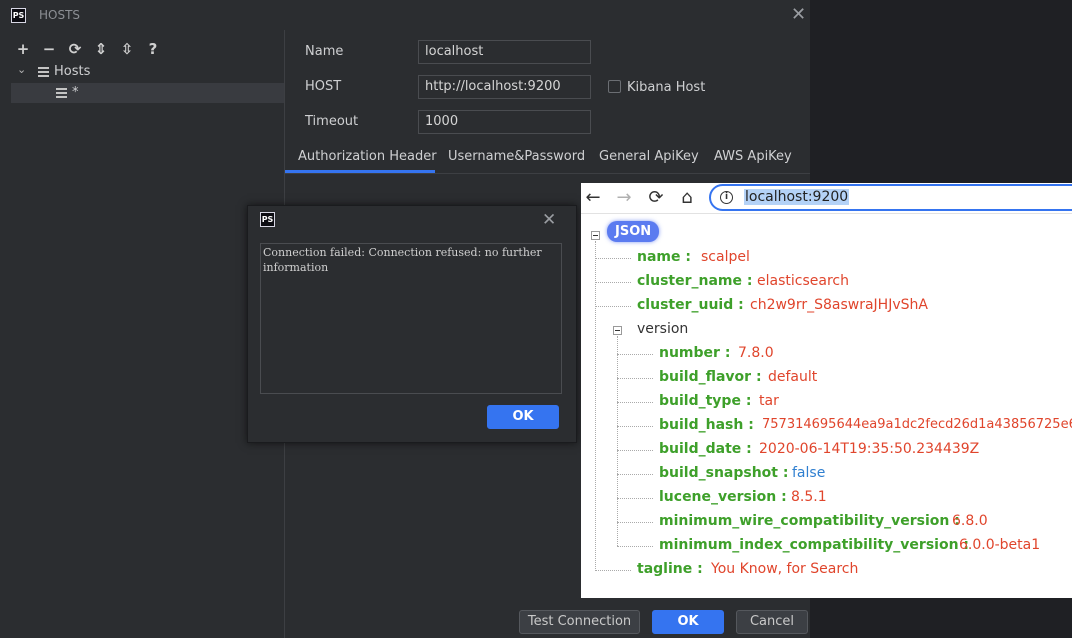  I want to click on collapse-root-icon, so click(595, 235).